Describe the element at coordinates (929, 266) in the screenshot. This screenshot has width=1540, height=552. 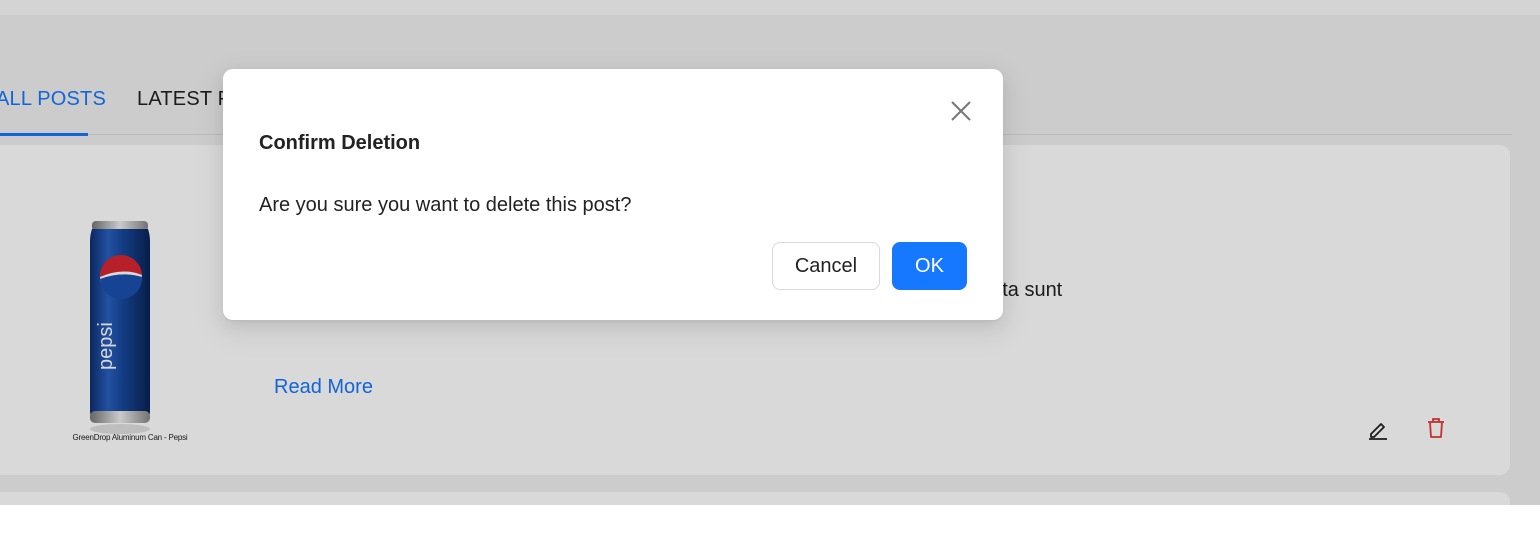
I see `ok-button: OK` at that location.